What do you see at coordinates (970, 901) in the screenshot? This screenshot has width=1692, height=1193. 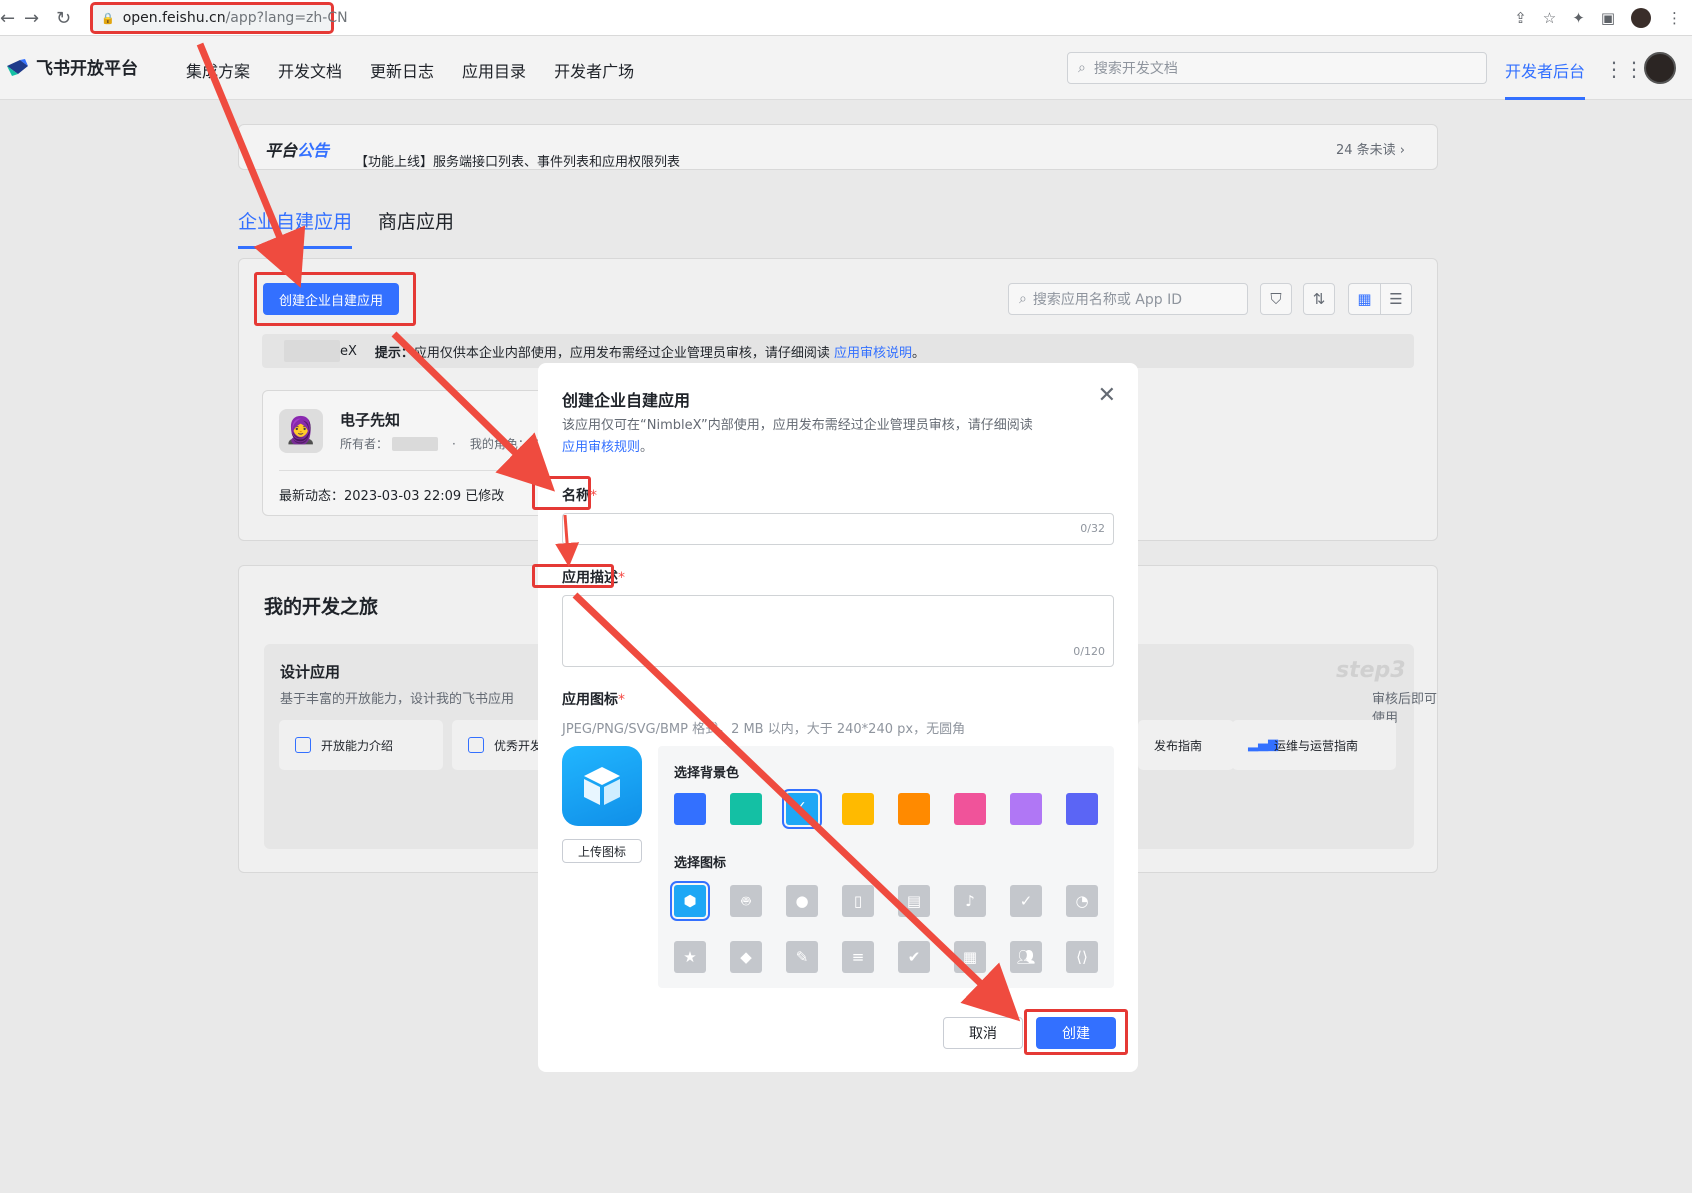 I see `bell-icon: ♪` at bounding box center [970, 901].